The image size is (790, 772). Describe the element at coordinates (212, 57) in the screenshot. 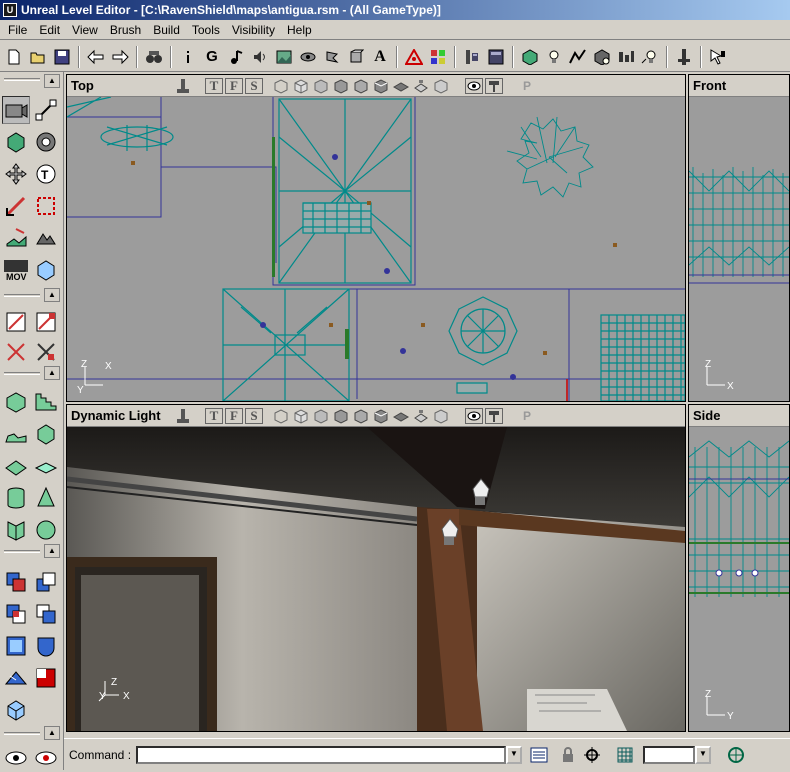

I see `g-icon: G` at that location.